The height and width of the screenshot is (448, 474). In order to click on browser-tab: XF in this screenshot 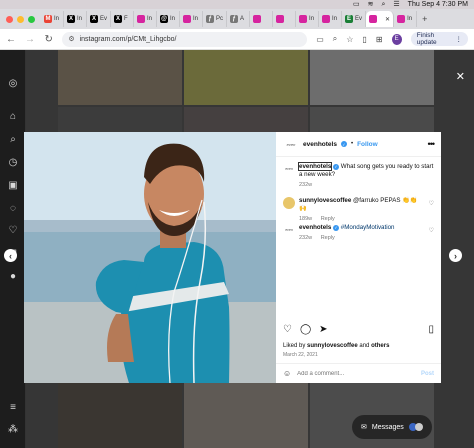, I will do `click(123, 19)`.